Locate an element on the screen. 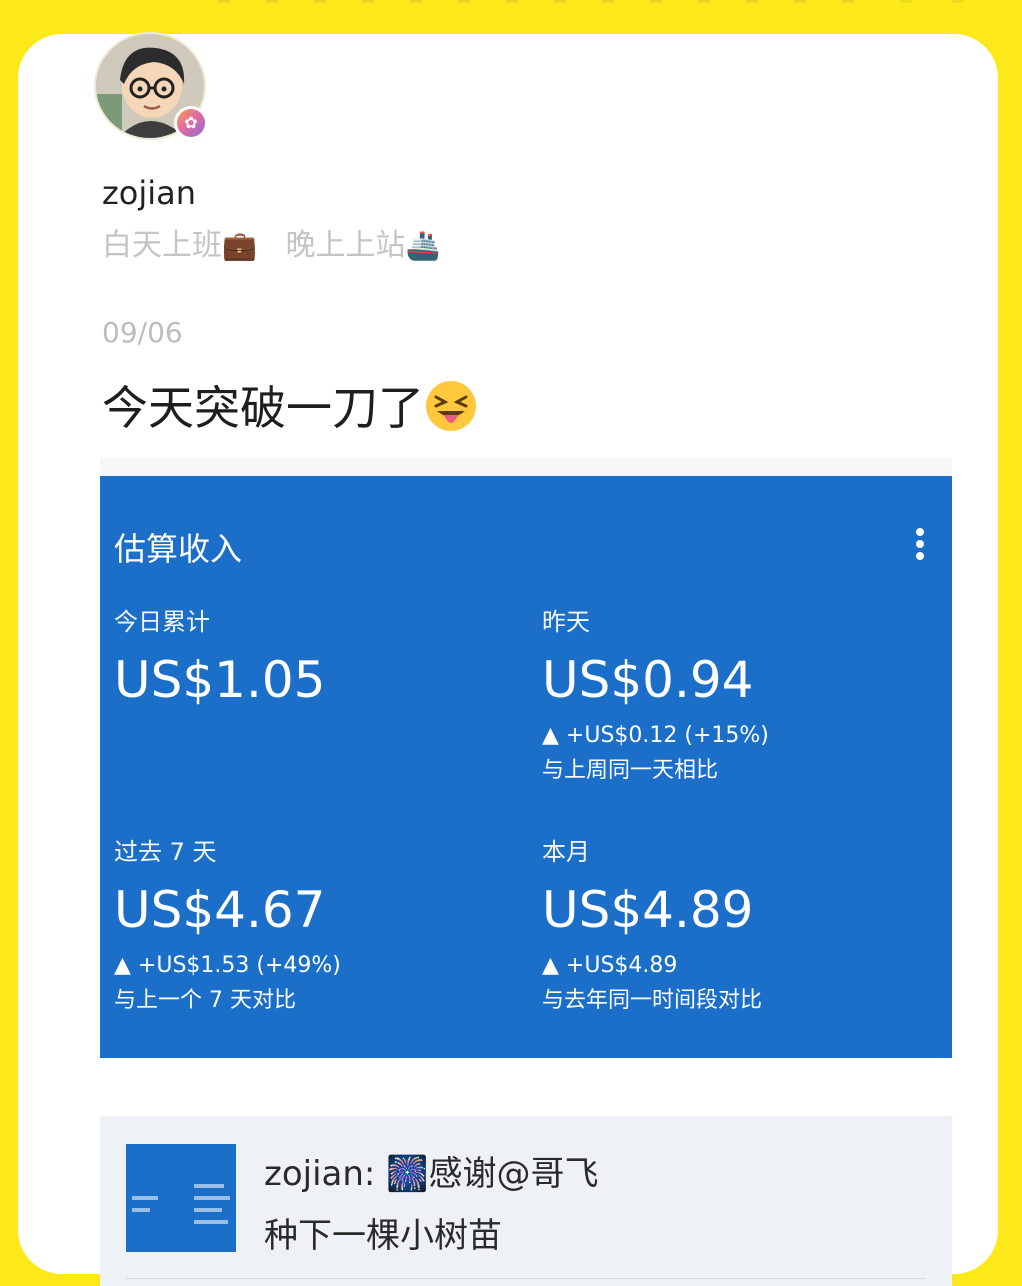 The height and width of the screenshot is (1286, 1022). ship-icon: 🚢 is located at coordinates (423, 245).